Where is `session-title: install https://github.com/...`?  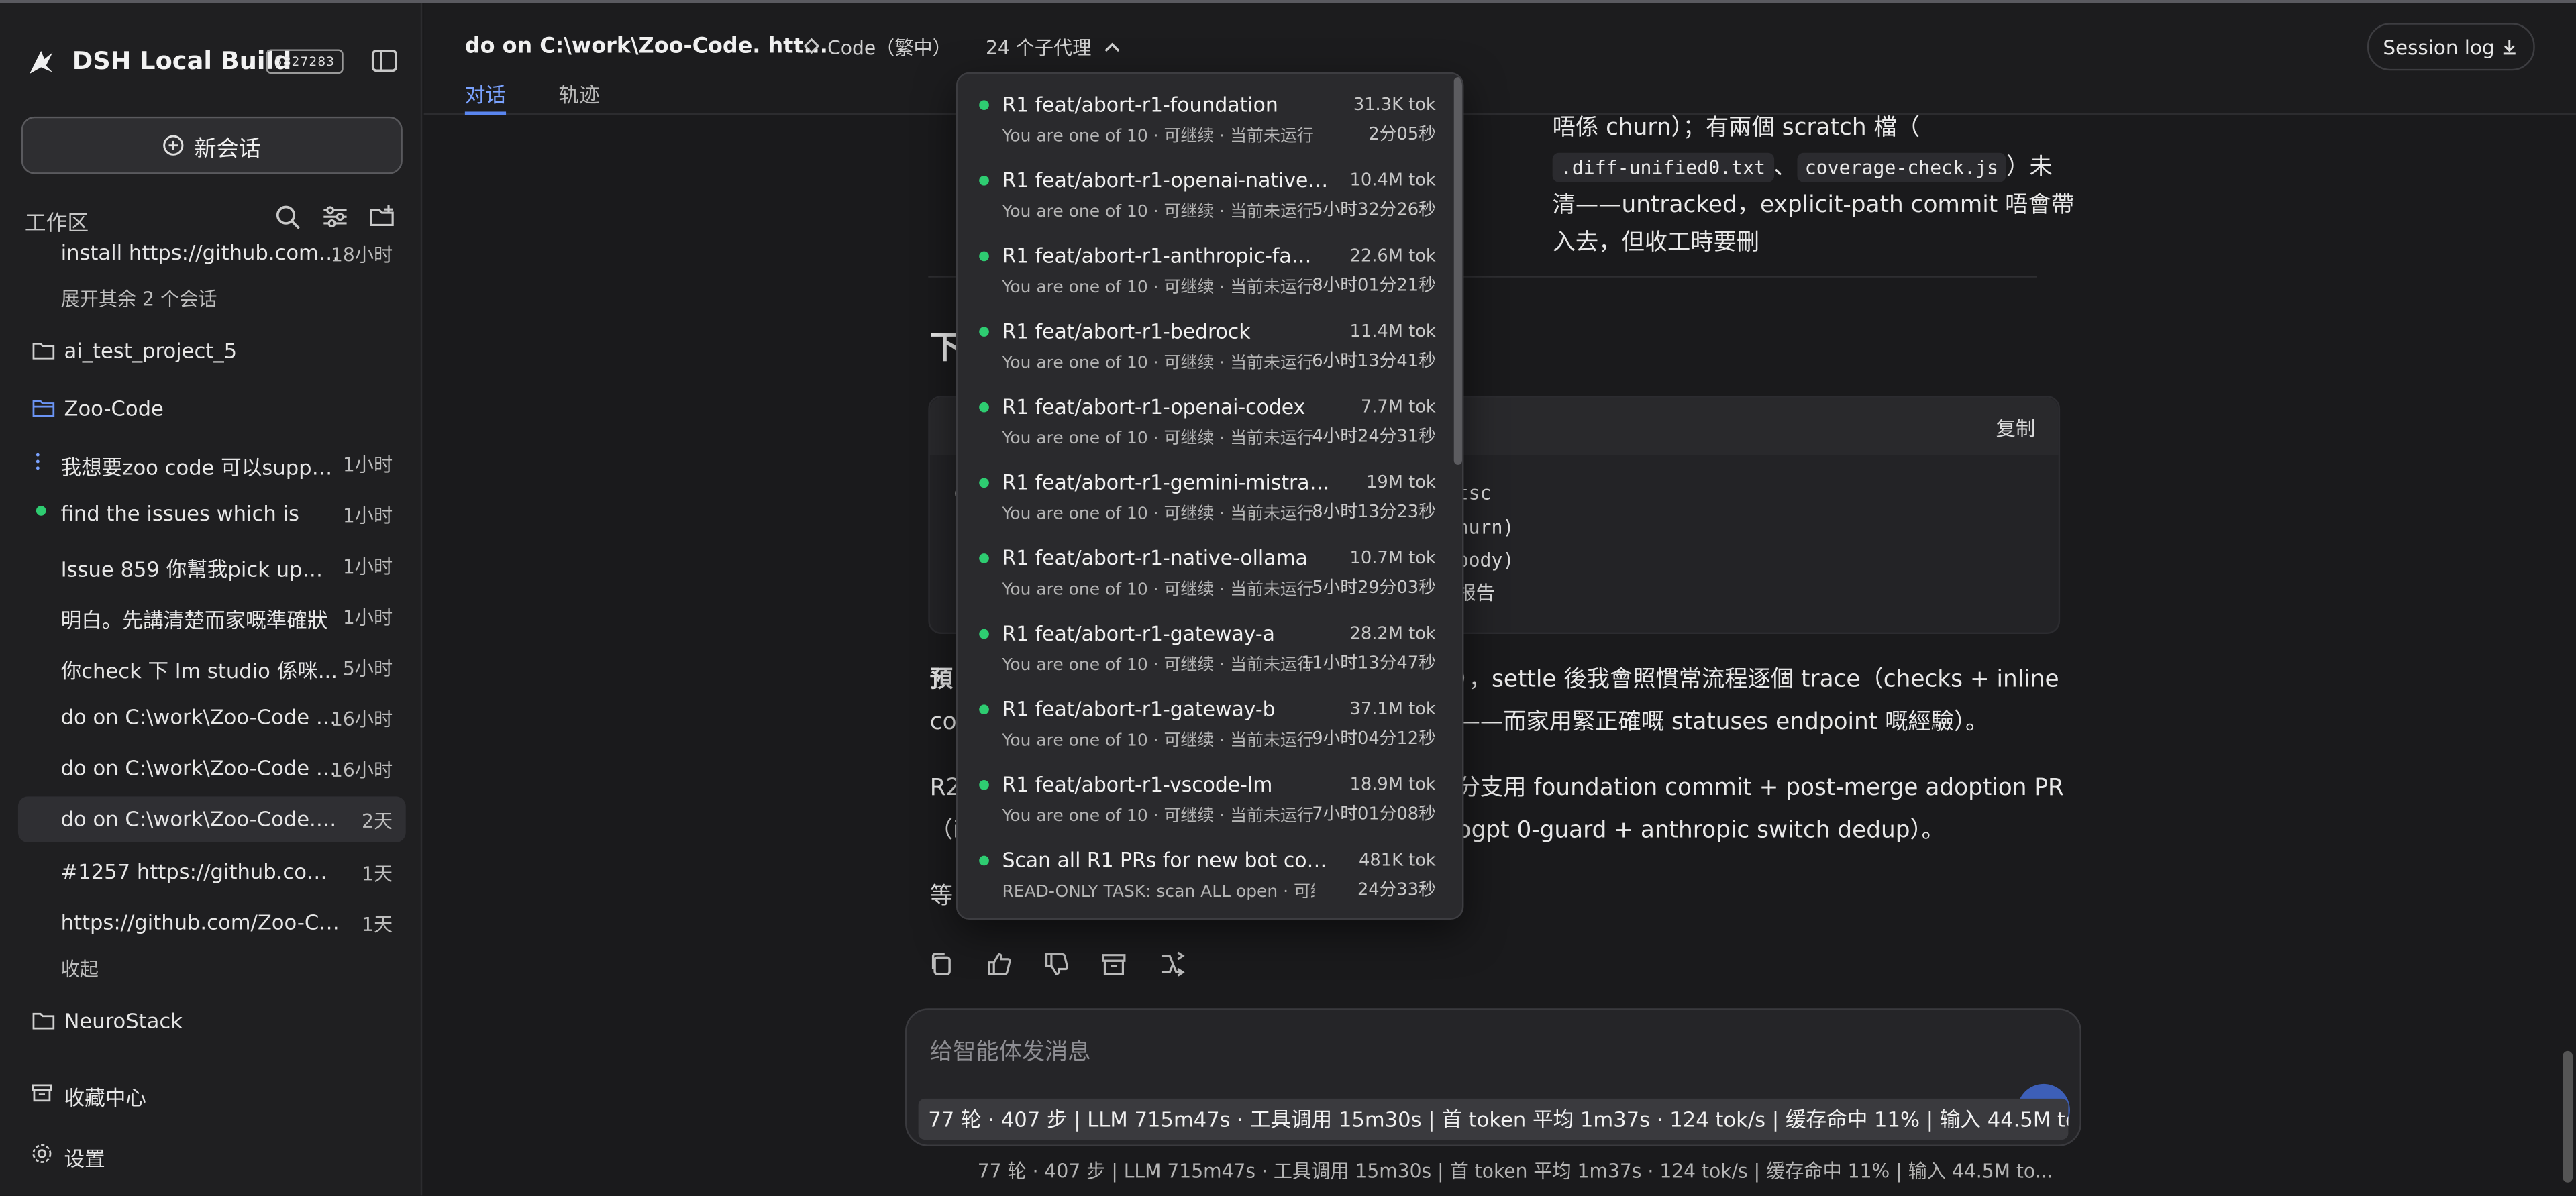
session-title: install https://github.com/... is located at coordinates (200, 252).